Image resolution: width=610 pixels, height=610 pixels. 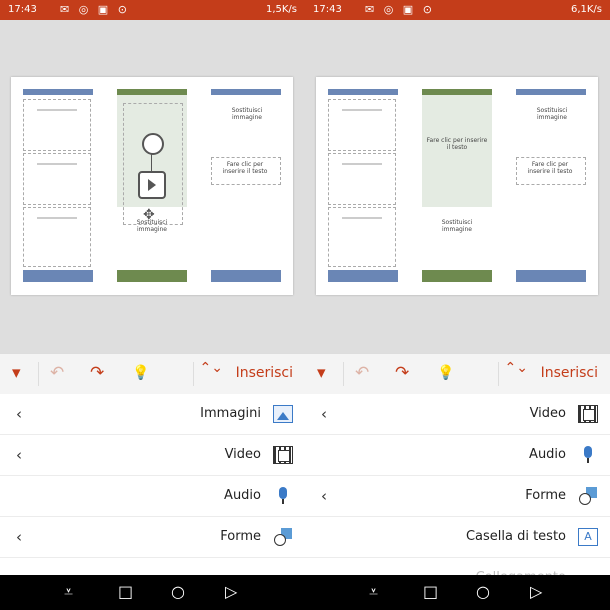 I want to click on image-caption: Sostituisci immagine, so click(x=457, y=226).